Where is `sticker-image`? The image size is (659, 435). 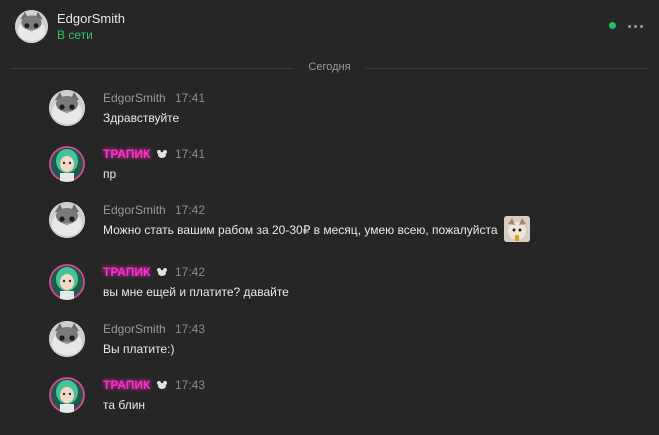 sticker-image is located at coordinates (517, 229).